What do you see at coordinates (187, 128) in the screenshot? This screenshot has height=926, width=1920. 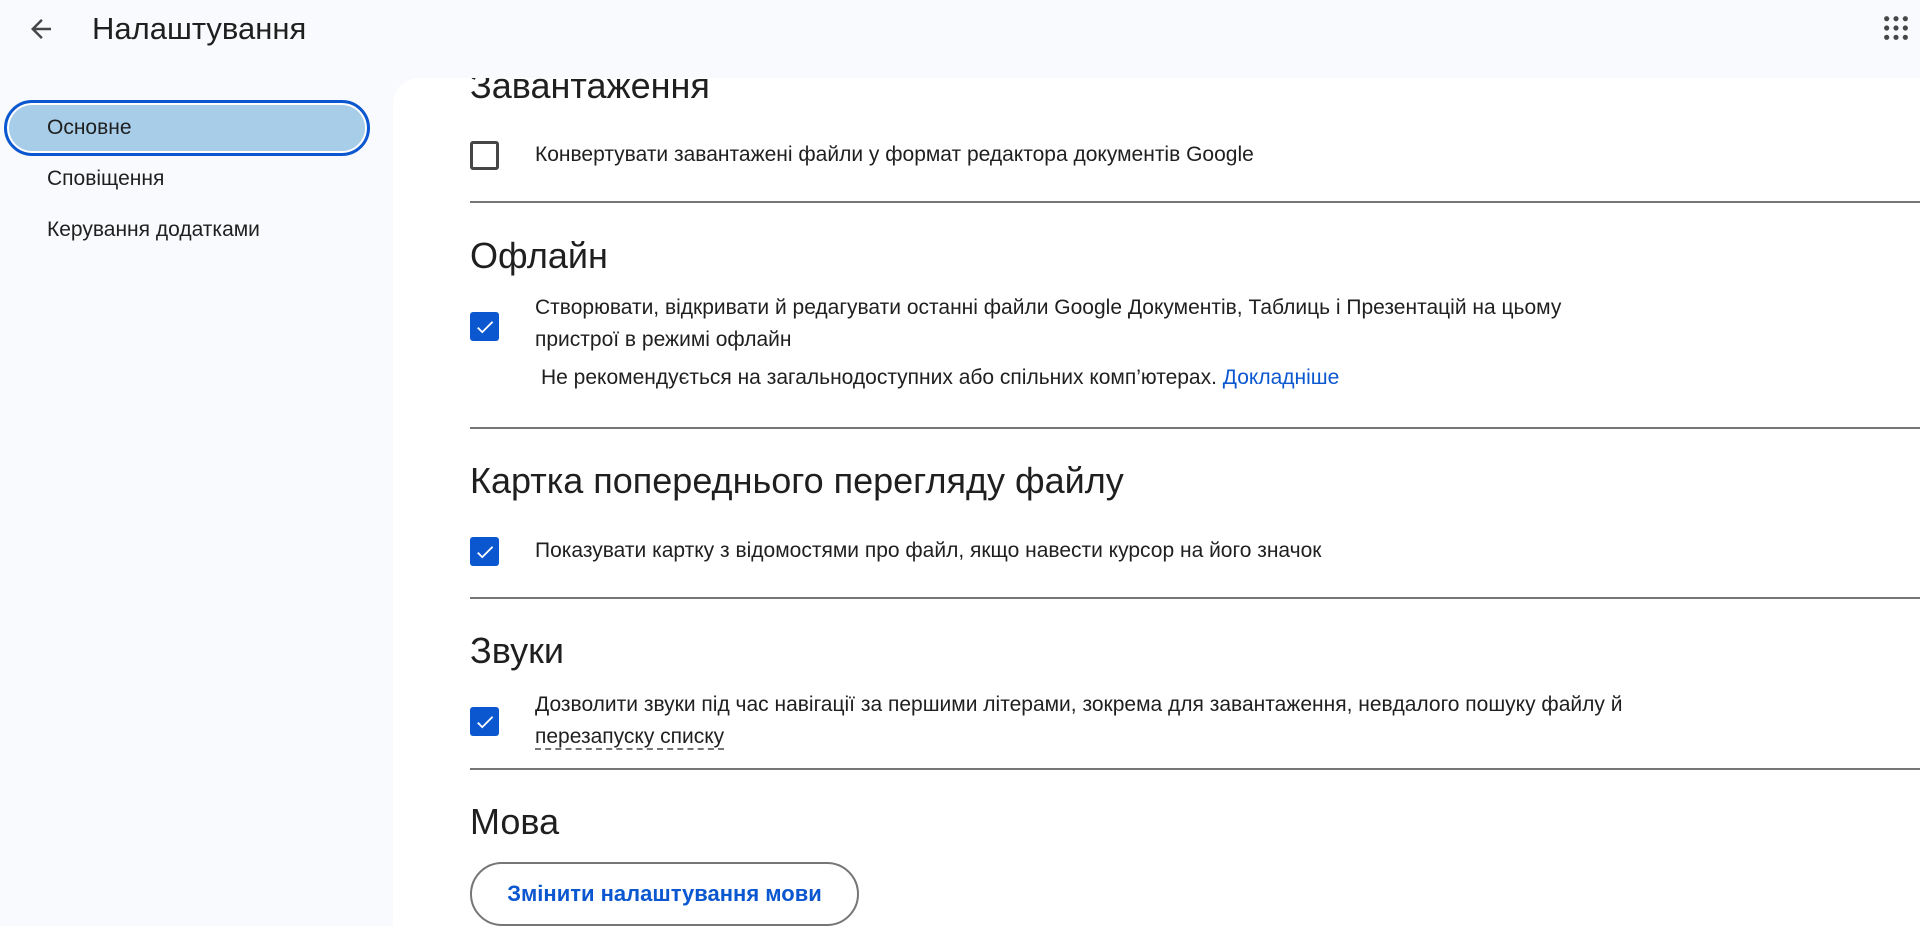 I see `sidebar-item-general: Основне` at bounding box center [187, 128].